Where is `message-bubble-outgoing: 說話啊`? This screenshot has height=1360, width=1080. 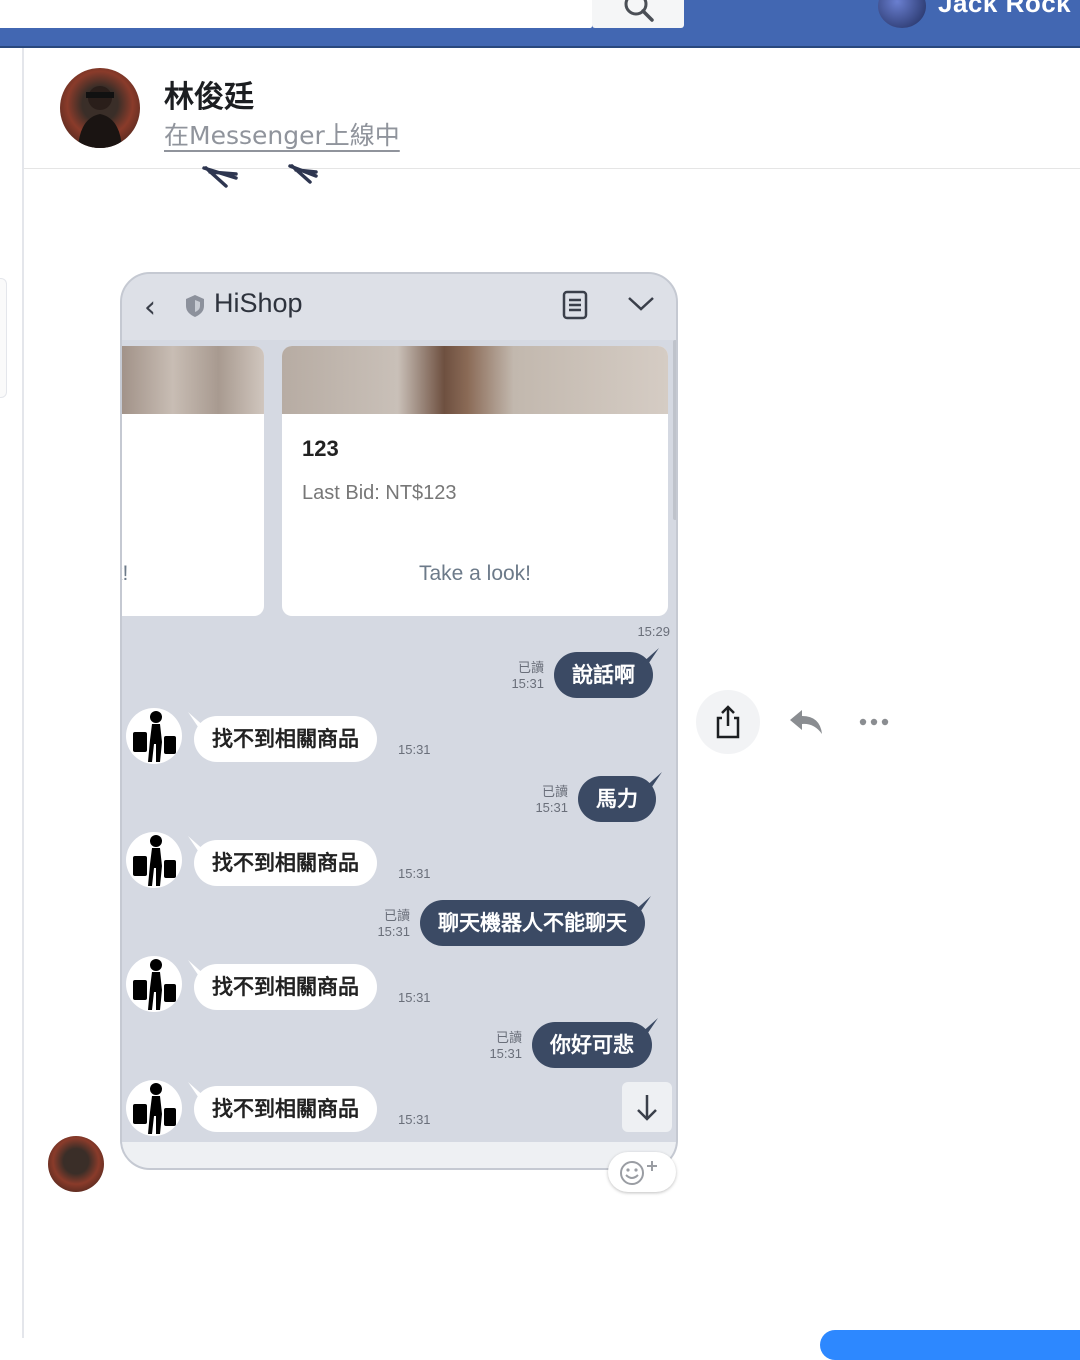 message-bubble-outgoing: 說話啊 is located at coordinates (603, 675).